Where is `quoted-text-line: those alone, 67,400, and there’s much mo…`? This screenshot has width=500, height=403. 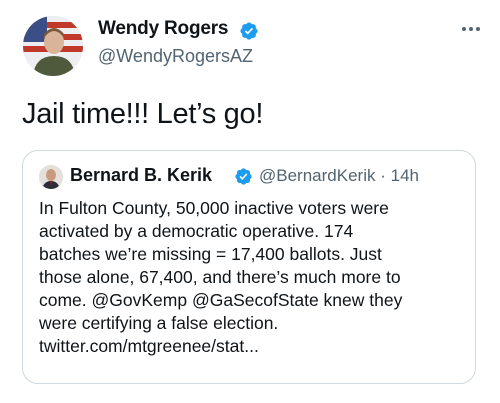 quoted-text-line: those alone, 67,400, and there’s much mo… is located at coordinates (220, 277).